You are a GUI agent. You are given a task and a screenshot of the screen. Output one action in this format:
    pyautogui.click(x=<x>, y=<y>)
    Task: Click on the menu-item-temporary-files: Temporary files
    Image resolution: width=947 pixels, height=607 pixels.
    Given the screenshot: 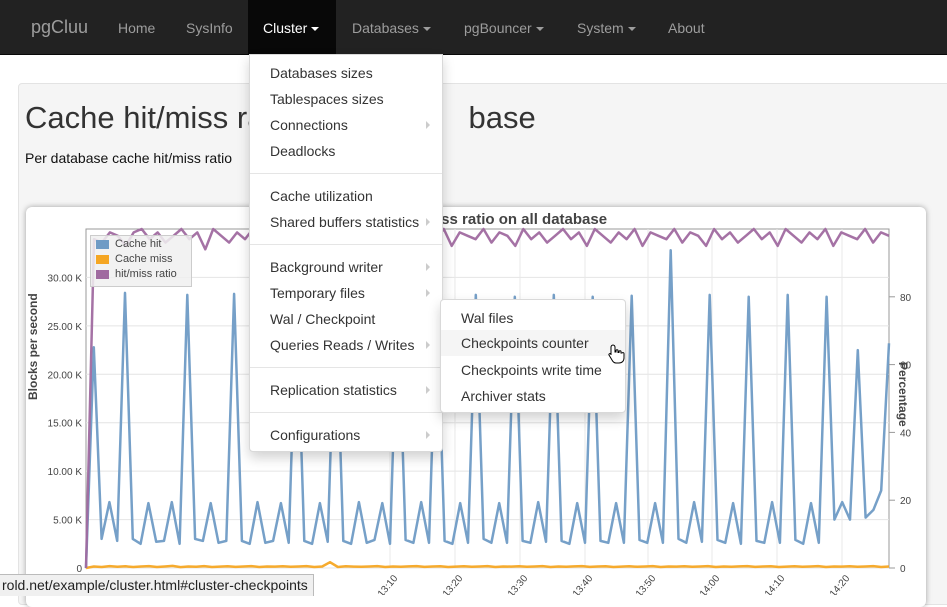 What is the action you would take?
    pyautogui.click(x=317, y=293)
    